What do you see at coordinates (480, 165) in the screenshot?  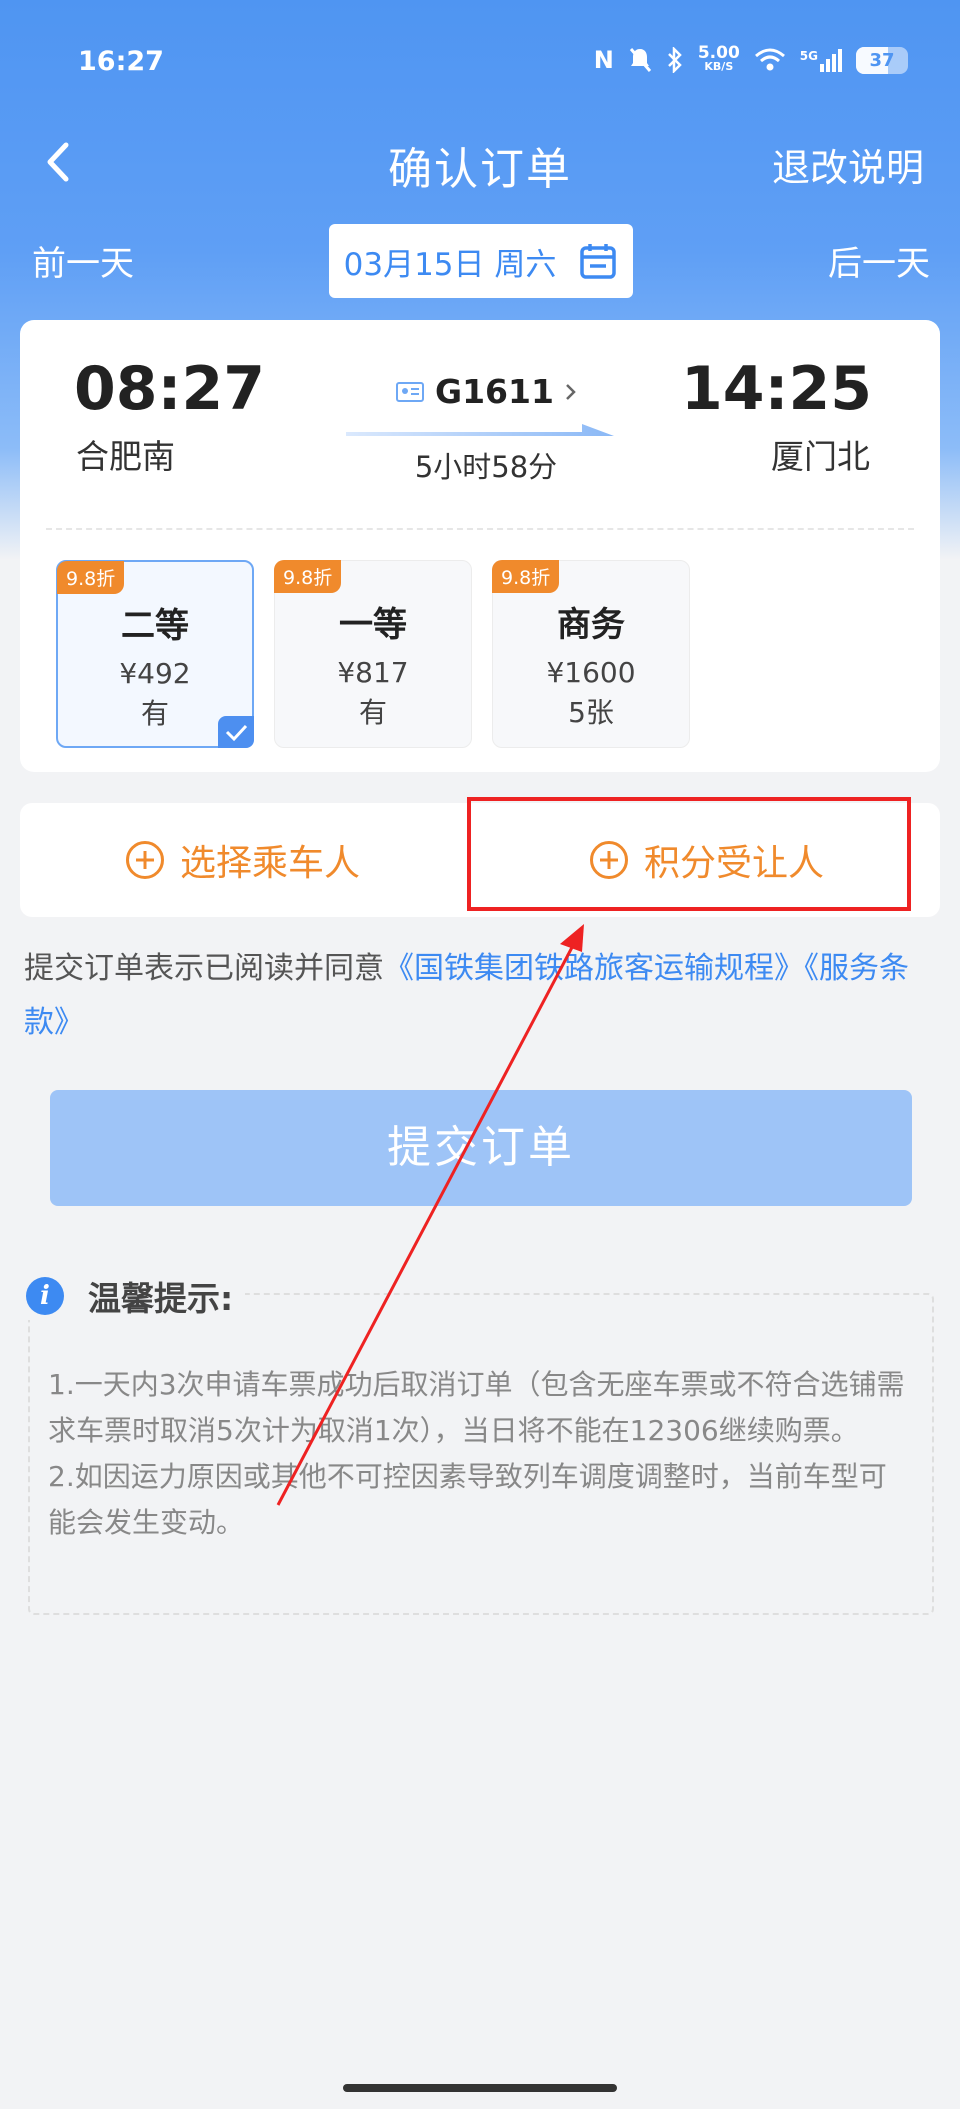 I see `navigation-bar: 确认订单 退改说明` at bounding box center [480, 165].